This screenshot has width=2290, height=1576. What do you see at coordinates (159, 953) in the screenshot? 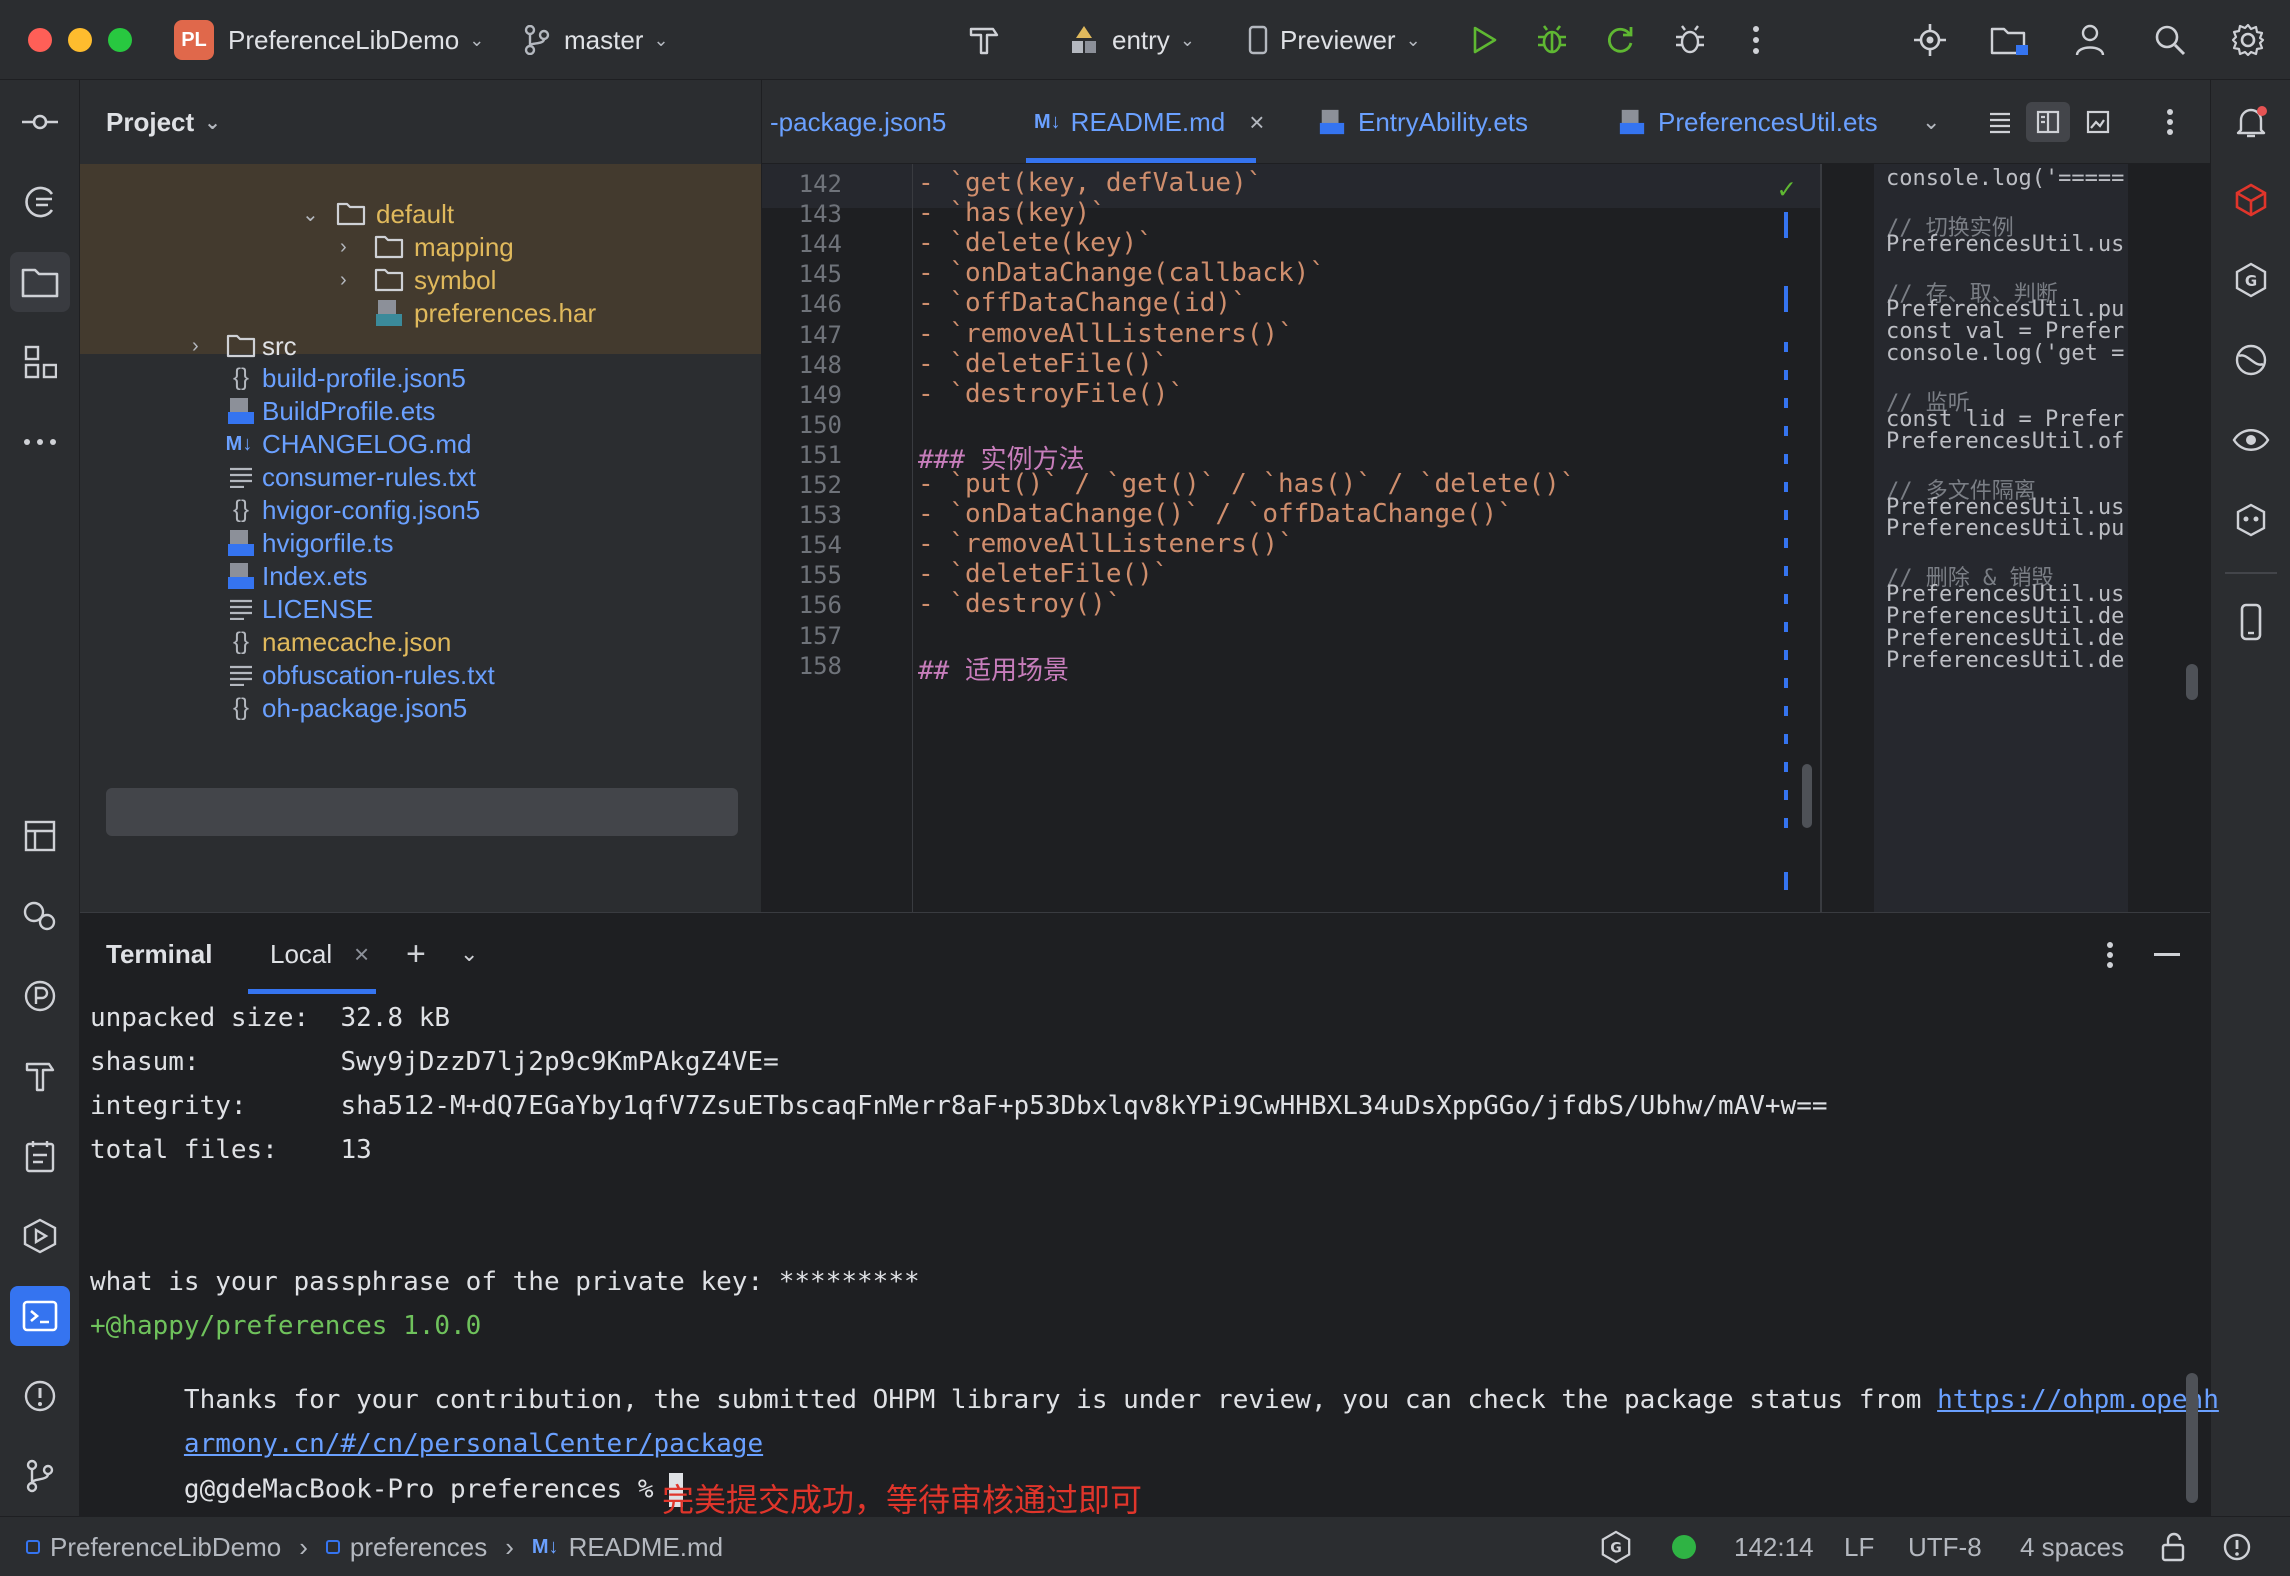
I see `terminal-title: Terminal` at bounding box center [159, 953].